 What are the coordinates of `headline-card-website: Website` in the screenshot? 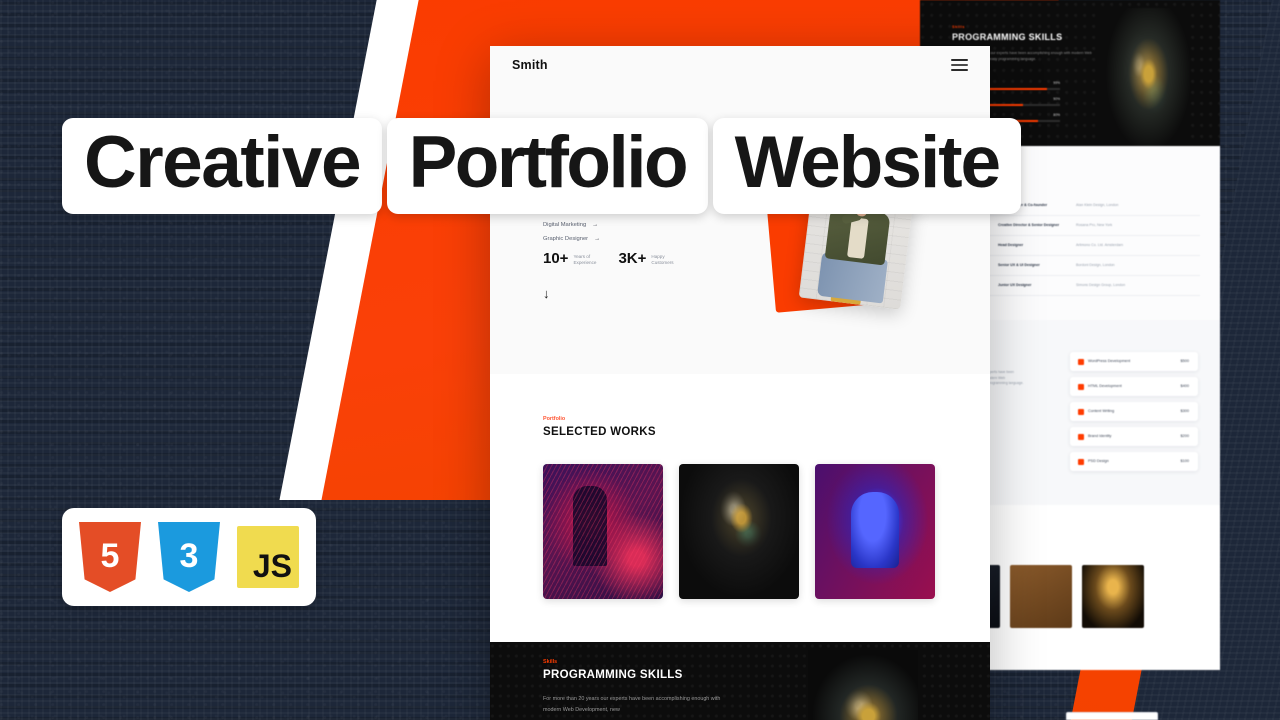 It's located at (867, 166).